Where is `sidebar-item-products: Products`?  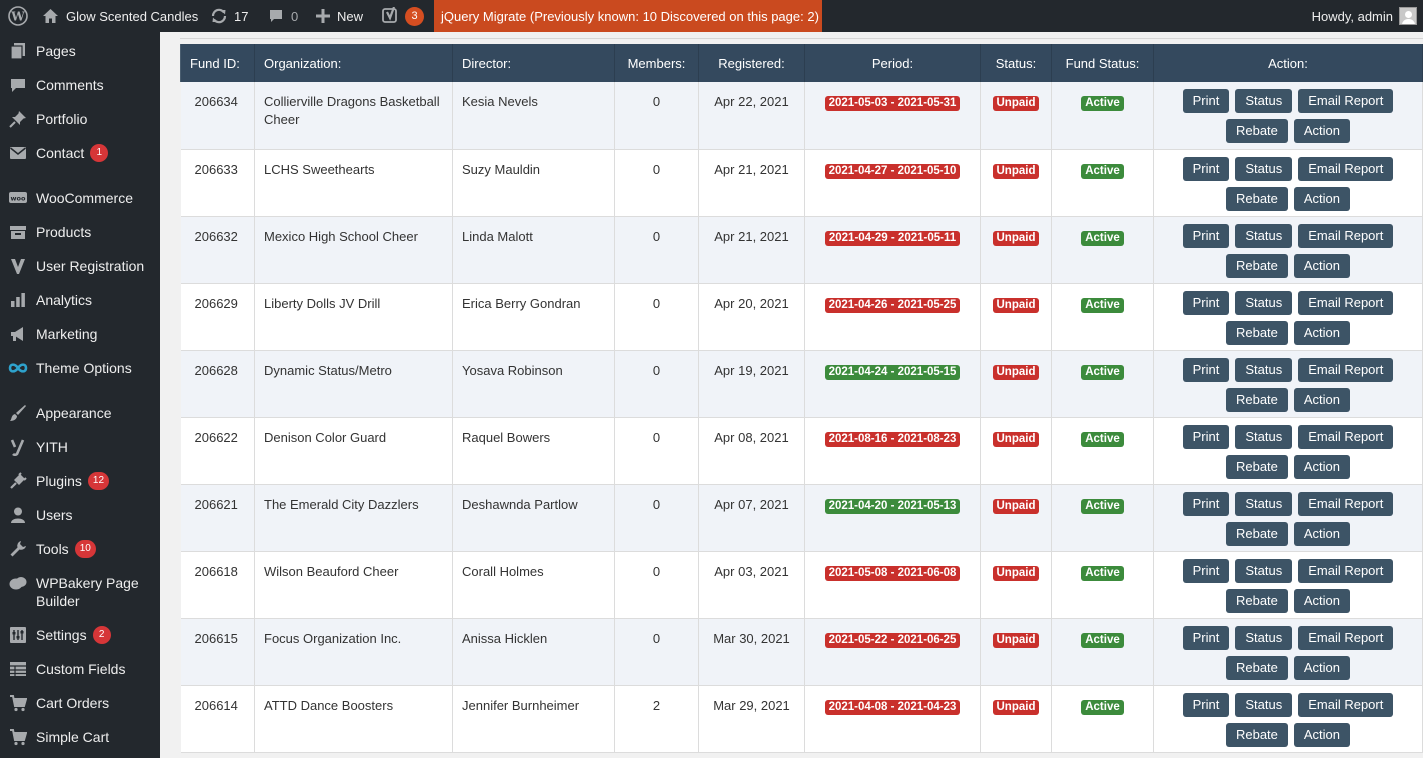
sidebar-item-products: Products is located at coordinates (80, 232).